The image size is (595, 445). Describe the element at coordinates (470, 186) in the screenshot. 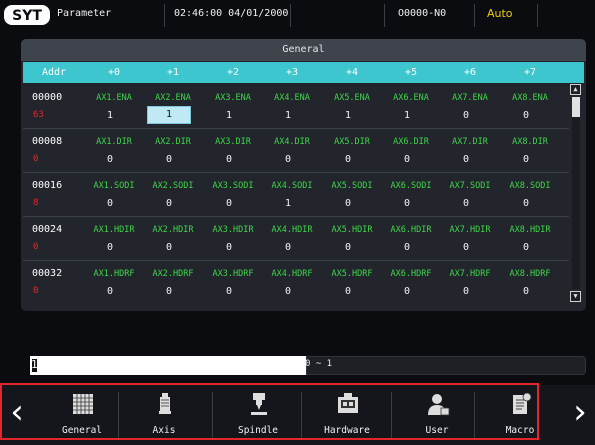

I see `param-name: AX7.SODI` at that location.